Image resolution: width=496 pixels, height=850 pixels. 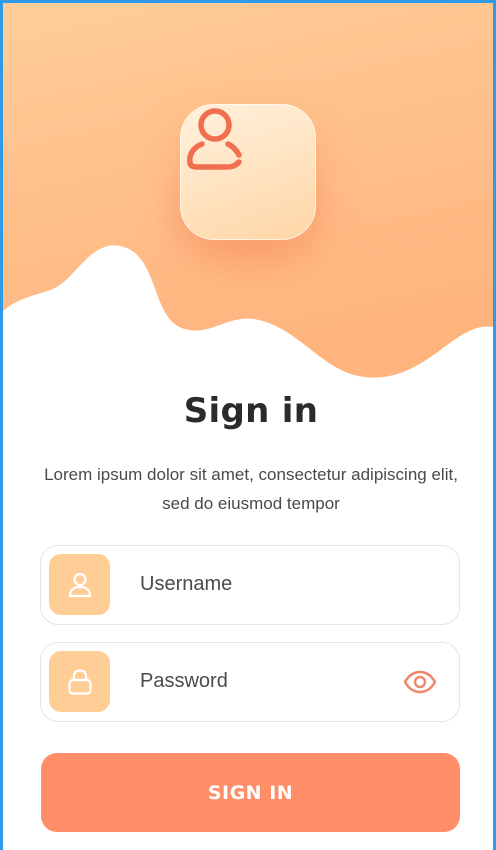 What do you see at coordinates (186, 584) in the screenshot?
I see `username-placeholder: Username` at bounding box center [186, 584].